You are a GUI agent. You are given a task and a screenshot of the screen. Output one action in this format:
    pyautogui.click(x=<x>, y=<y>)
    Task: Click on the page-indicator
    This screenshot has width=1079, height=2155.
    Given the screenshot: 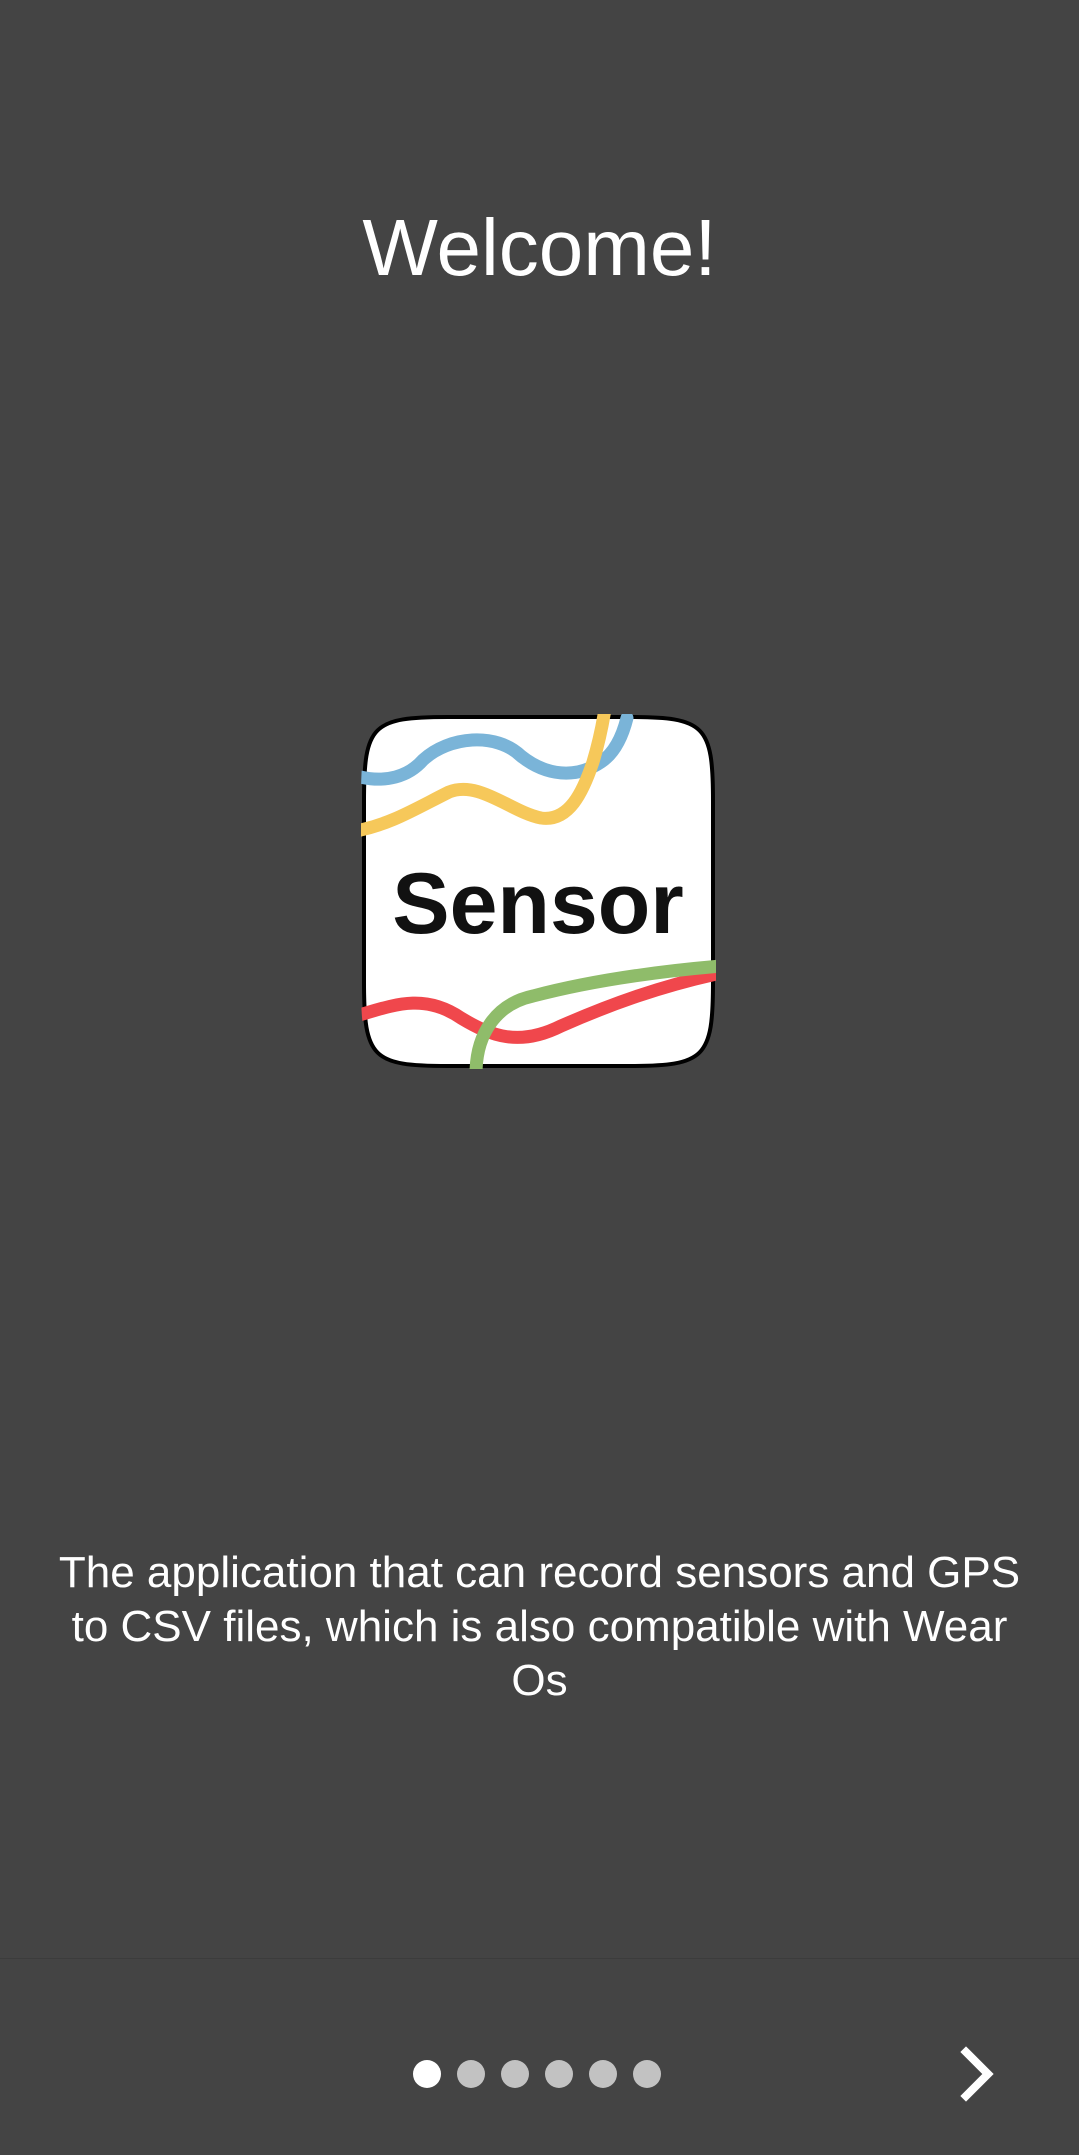 What is the action you would take?
    pyautogui.click(x=545, y=2074)
    